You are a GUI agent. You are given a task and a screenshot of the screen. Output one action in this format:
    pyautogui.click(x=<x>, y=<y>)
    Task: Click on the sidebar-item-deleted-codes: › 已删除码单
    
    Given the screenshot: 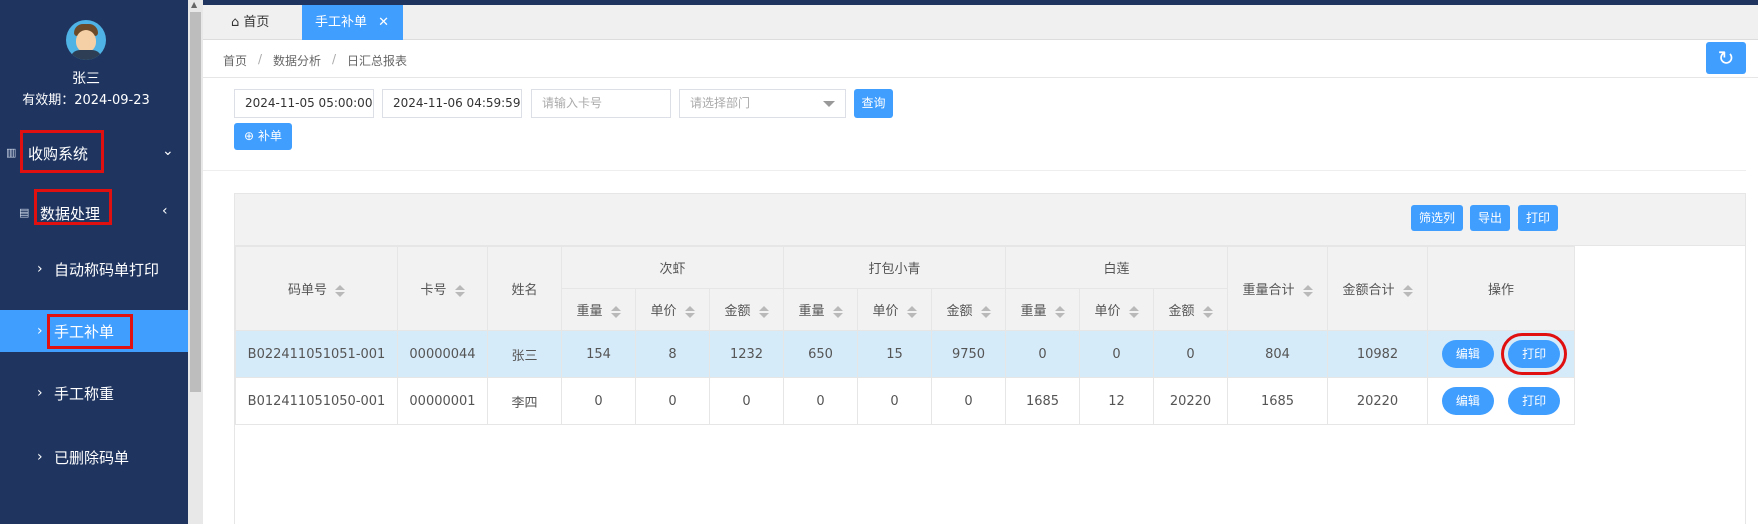 What is the action you would take?
    pyautogui.click(x=94, y=457)
    